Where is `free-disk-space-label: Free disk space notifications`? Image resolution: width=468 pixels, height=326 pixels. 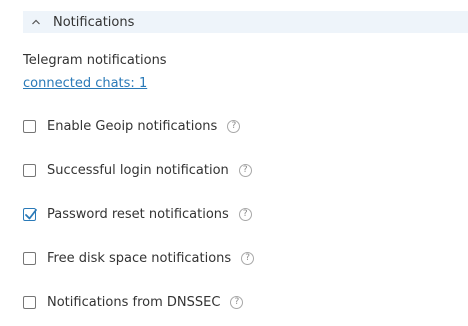
free-disk-space-label: Free disk space notifications is located at coordinates (139, 258).